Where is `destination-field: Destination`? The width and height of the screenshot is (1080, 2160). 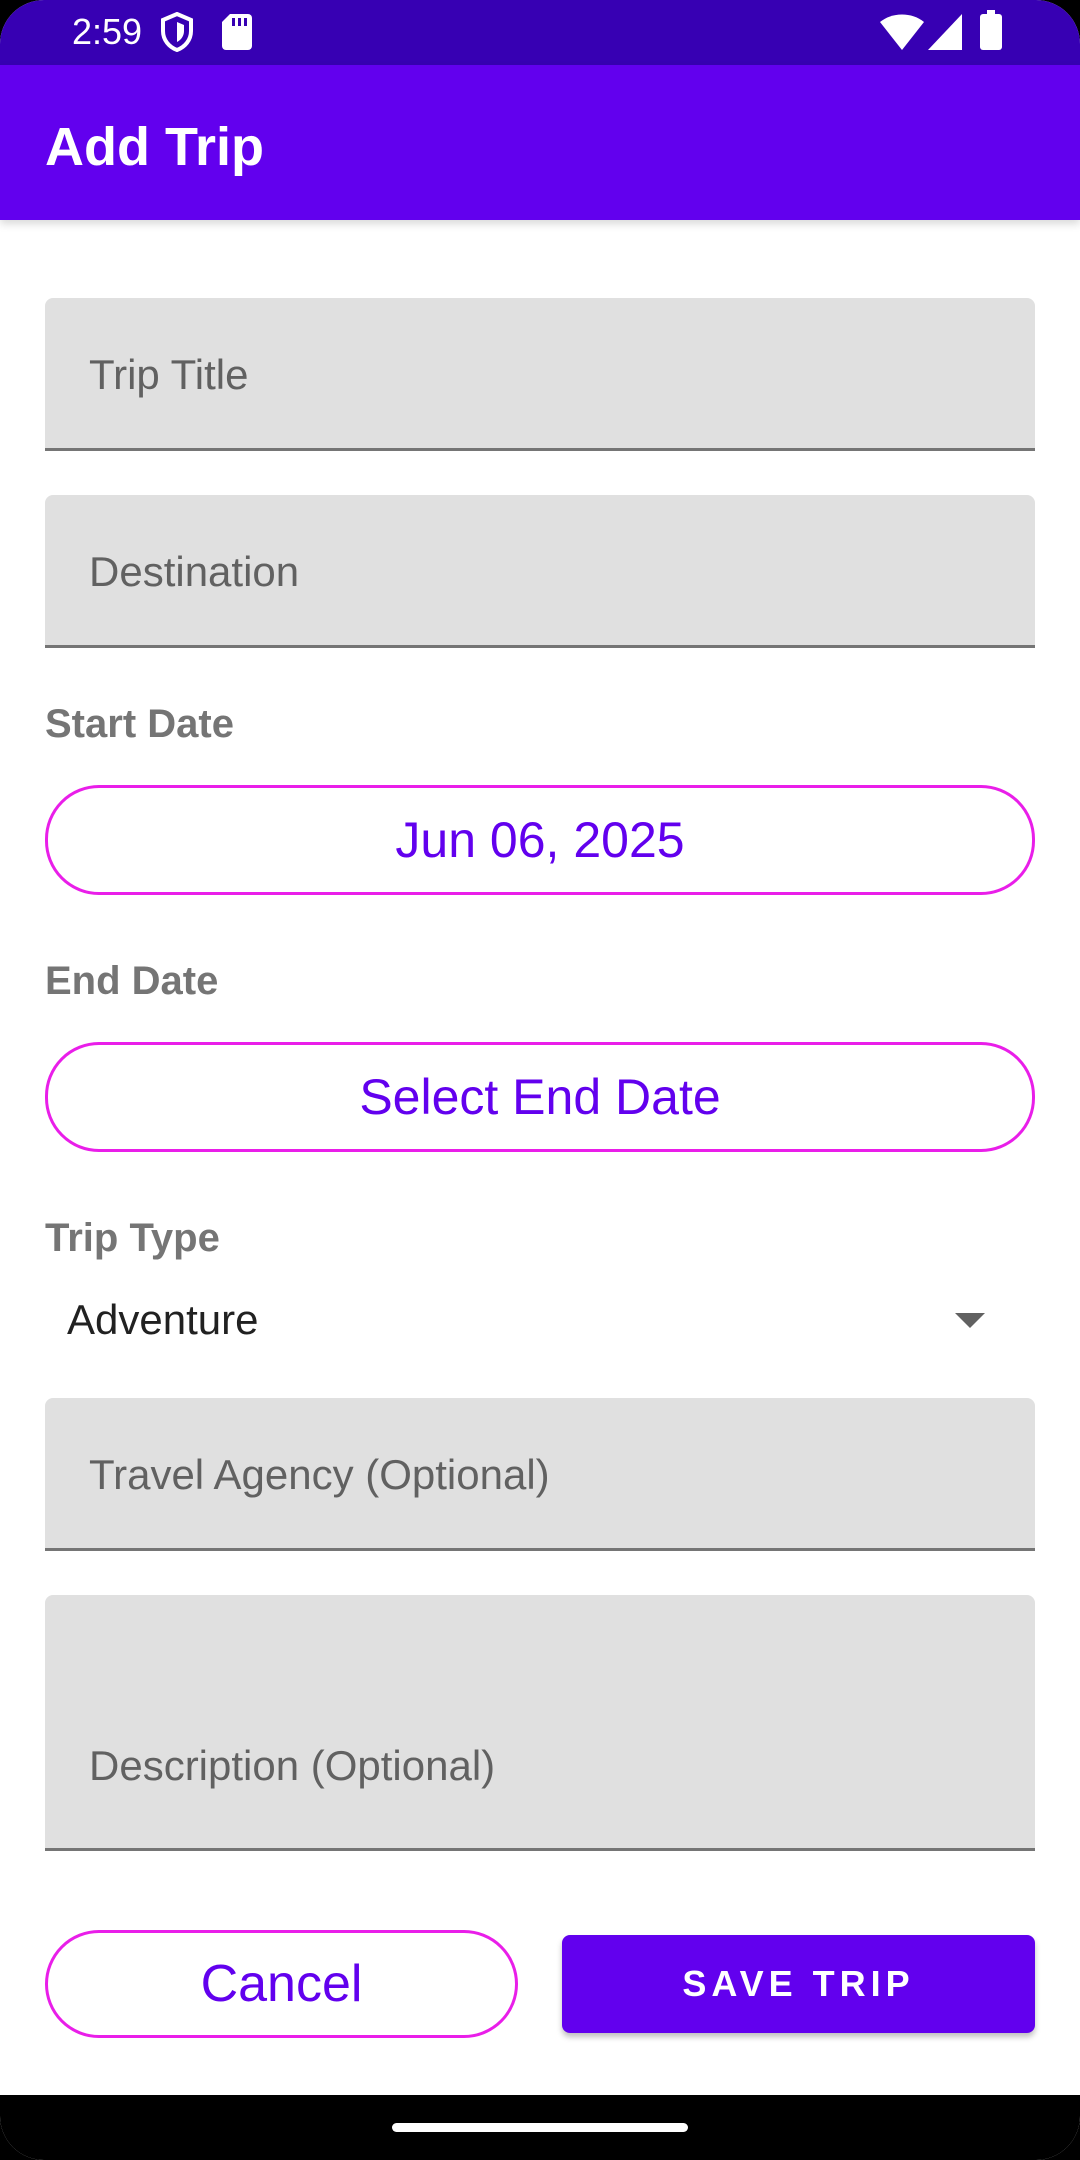
destination-field: Destination is located at coordinates (540, 571).